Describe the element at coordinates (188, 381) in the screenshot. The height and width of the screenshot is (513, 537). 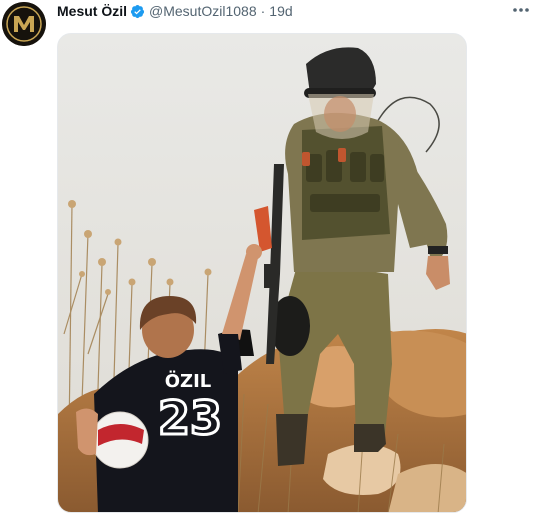
I see `jersey-name-text: ÖZIL` at that location.